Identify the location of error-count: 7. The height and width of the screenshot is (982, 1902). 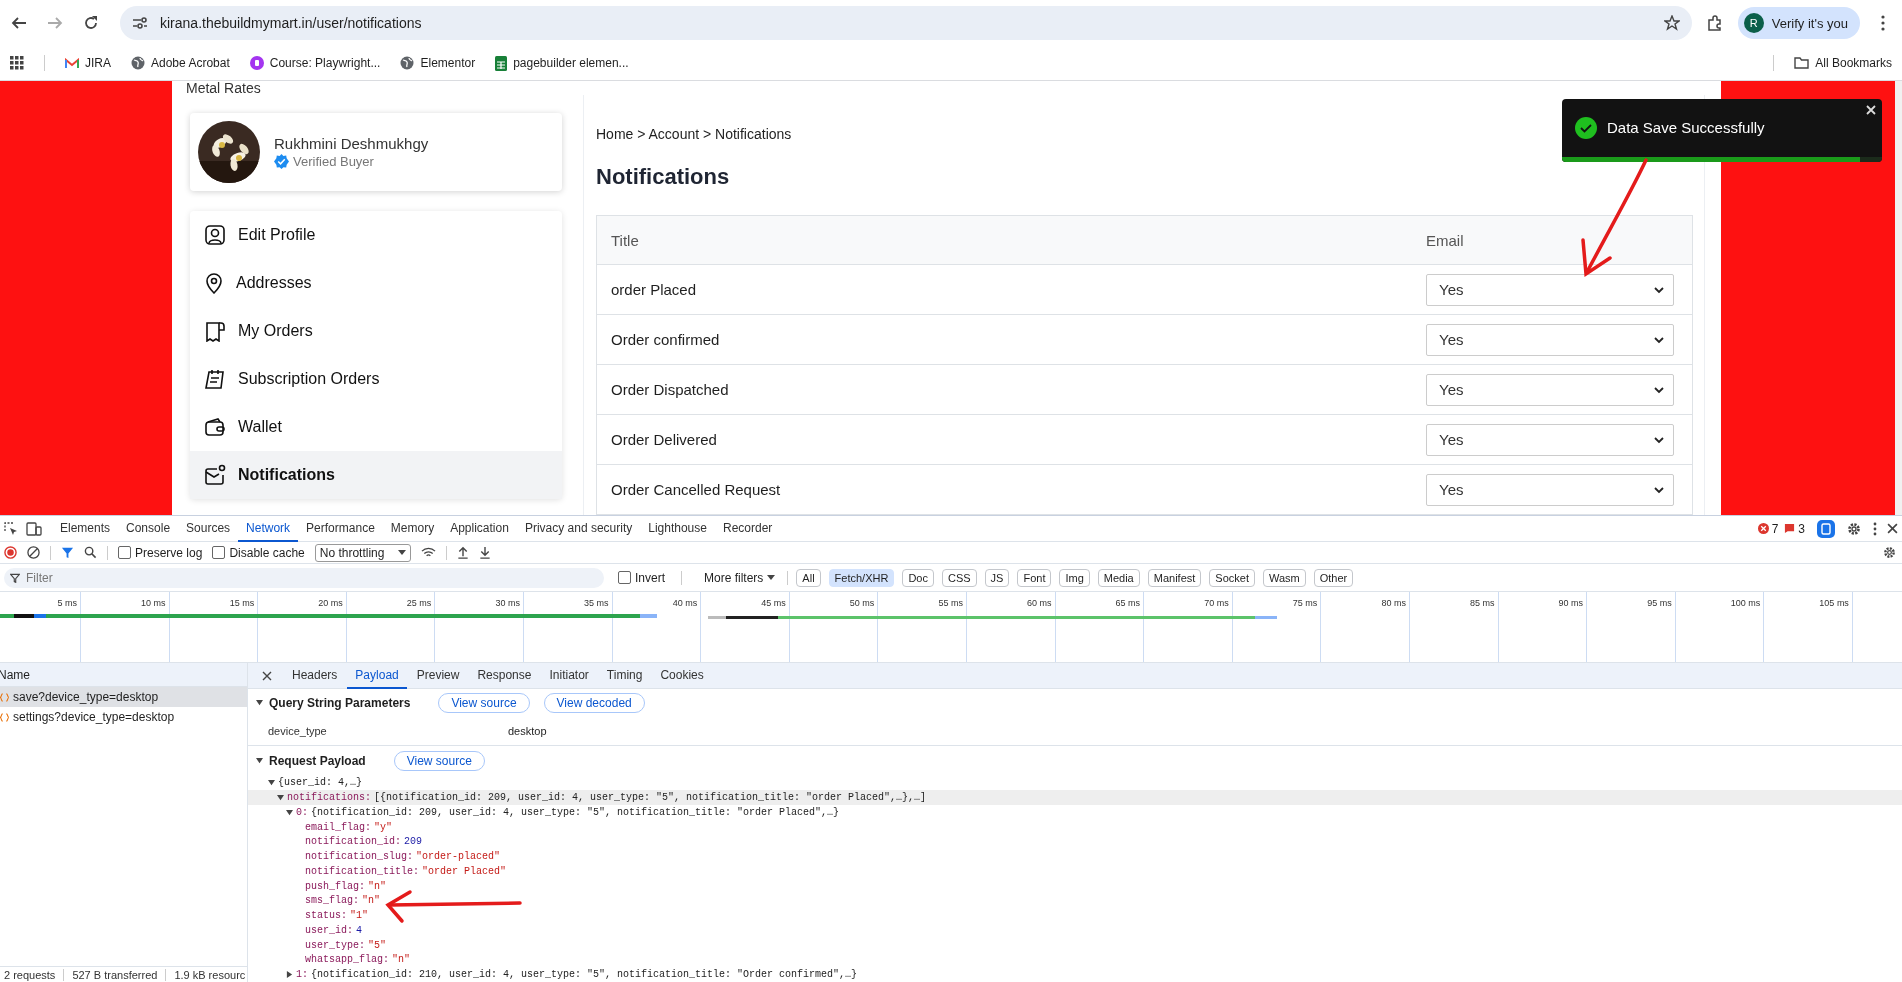
(1768, 528).